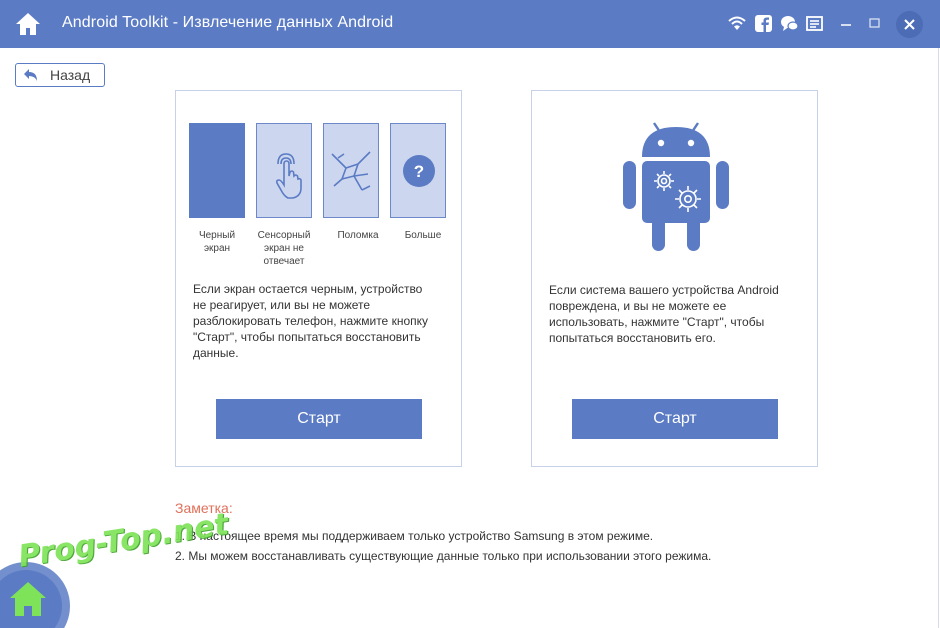  What do you see at coordinates (847, 24) in the screenshot?
I see `minimize-icon` at bounding box center [847, 24].